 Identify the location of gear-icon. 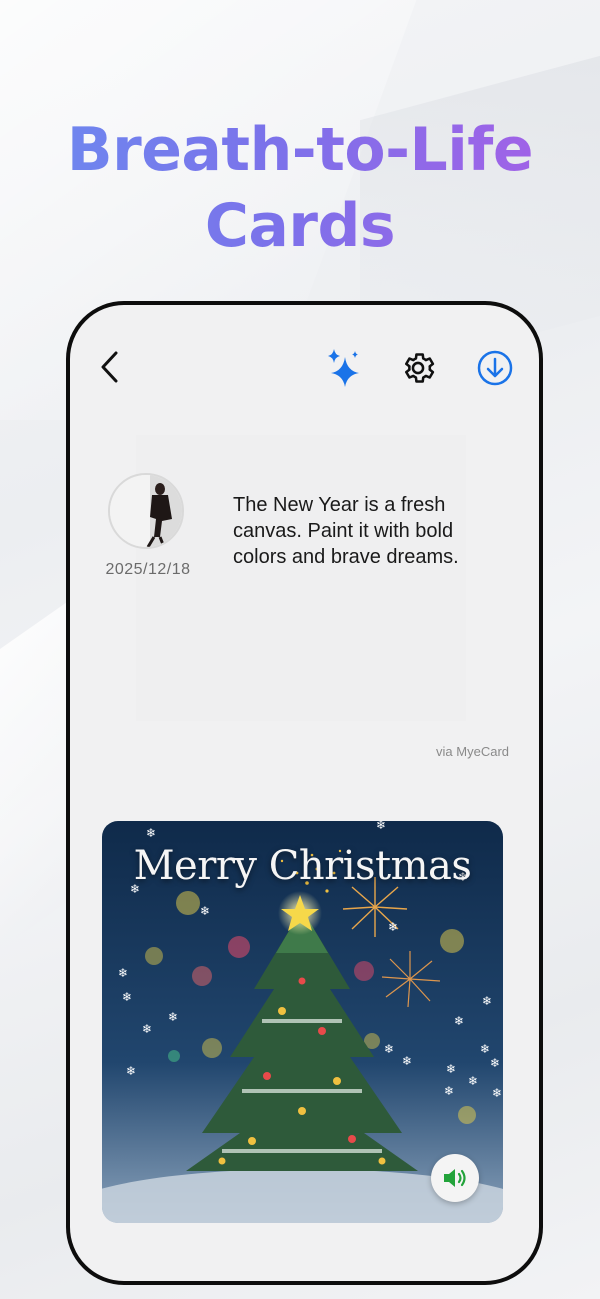
(420, 368).